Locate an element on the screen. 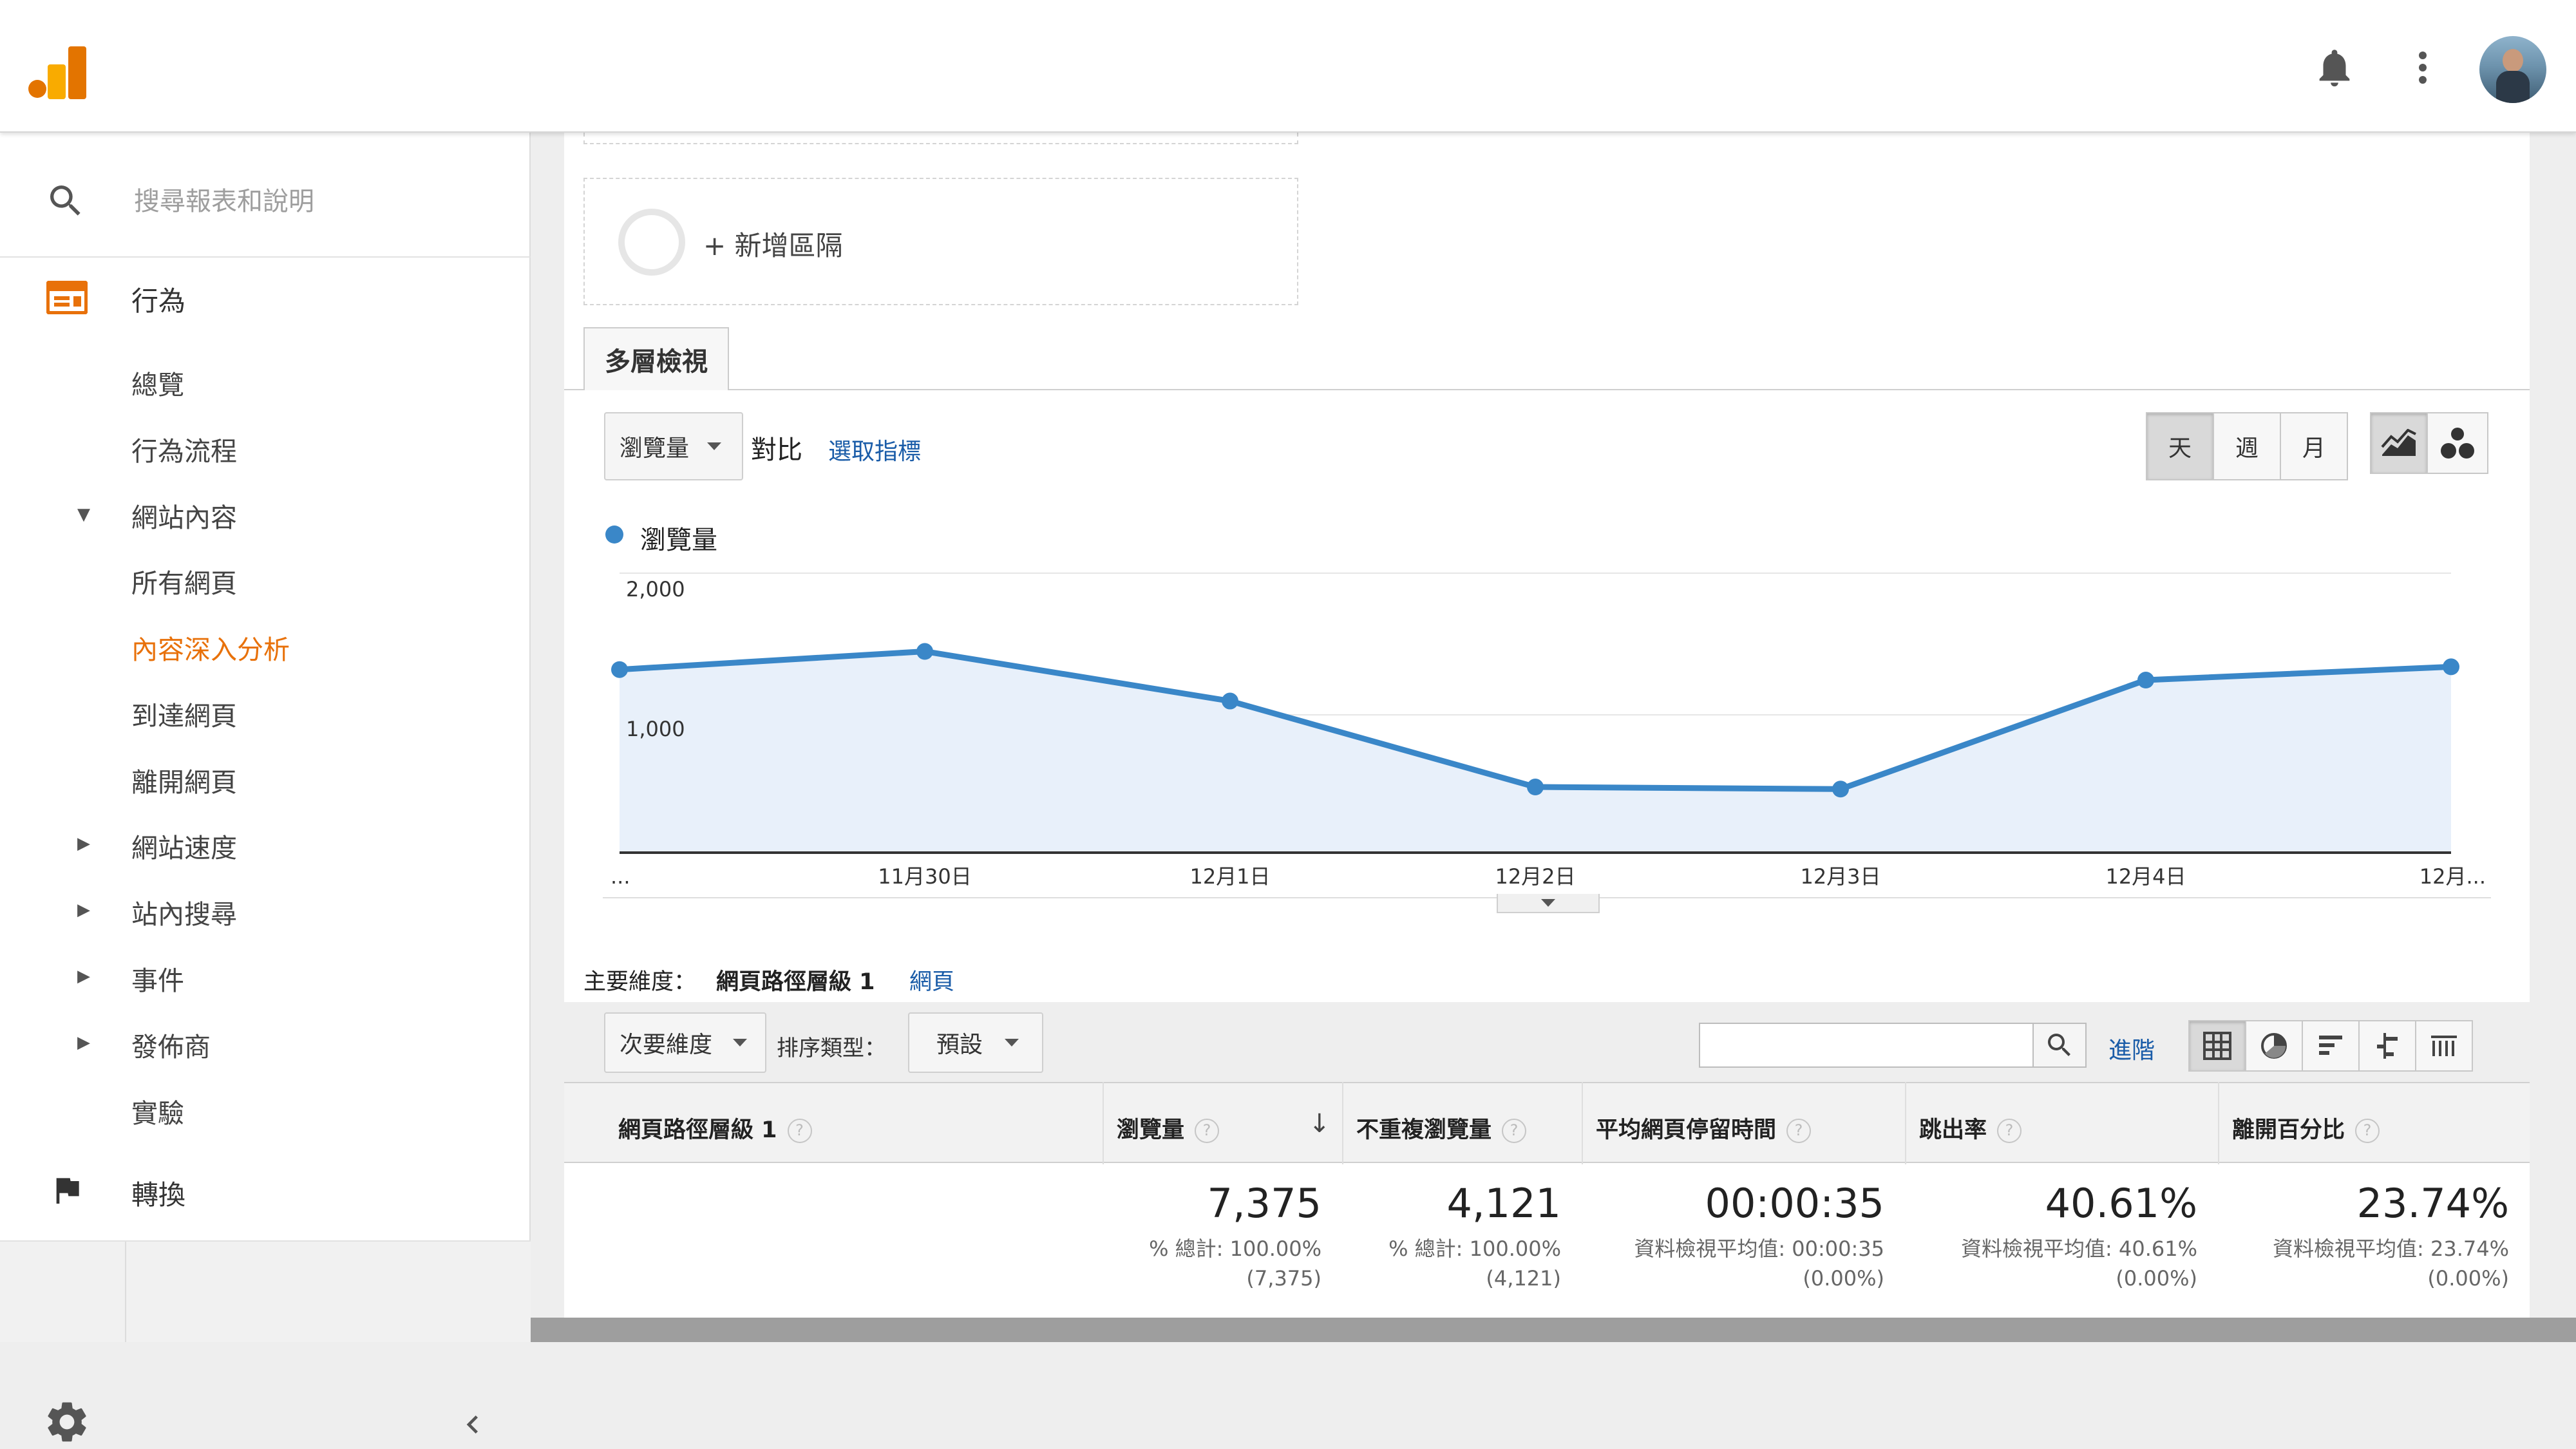 The height and width of the screenshot is (1449, 2576). sidebar-footer is located at coordinates (265, 1292).